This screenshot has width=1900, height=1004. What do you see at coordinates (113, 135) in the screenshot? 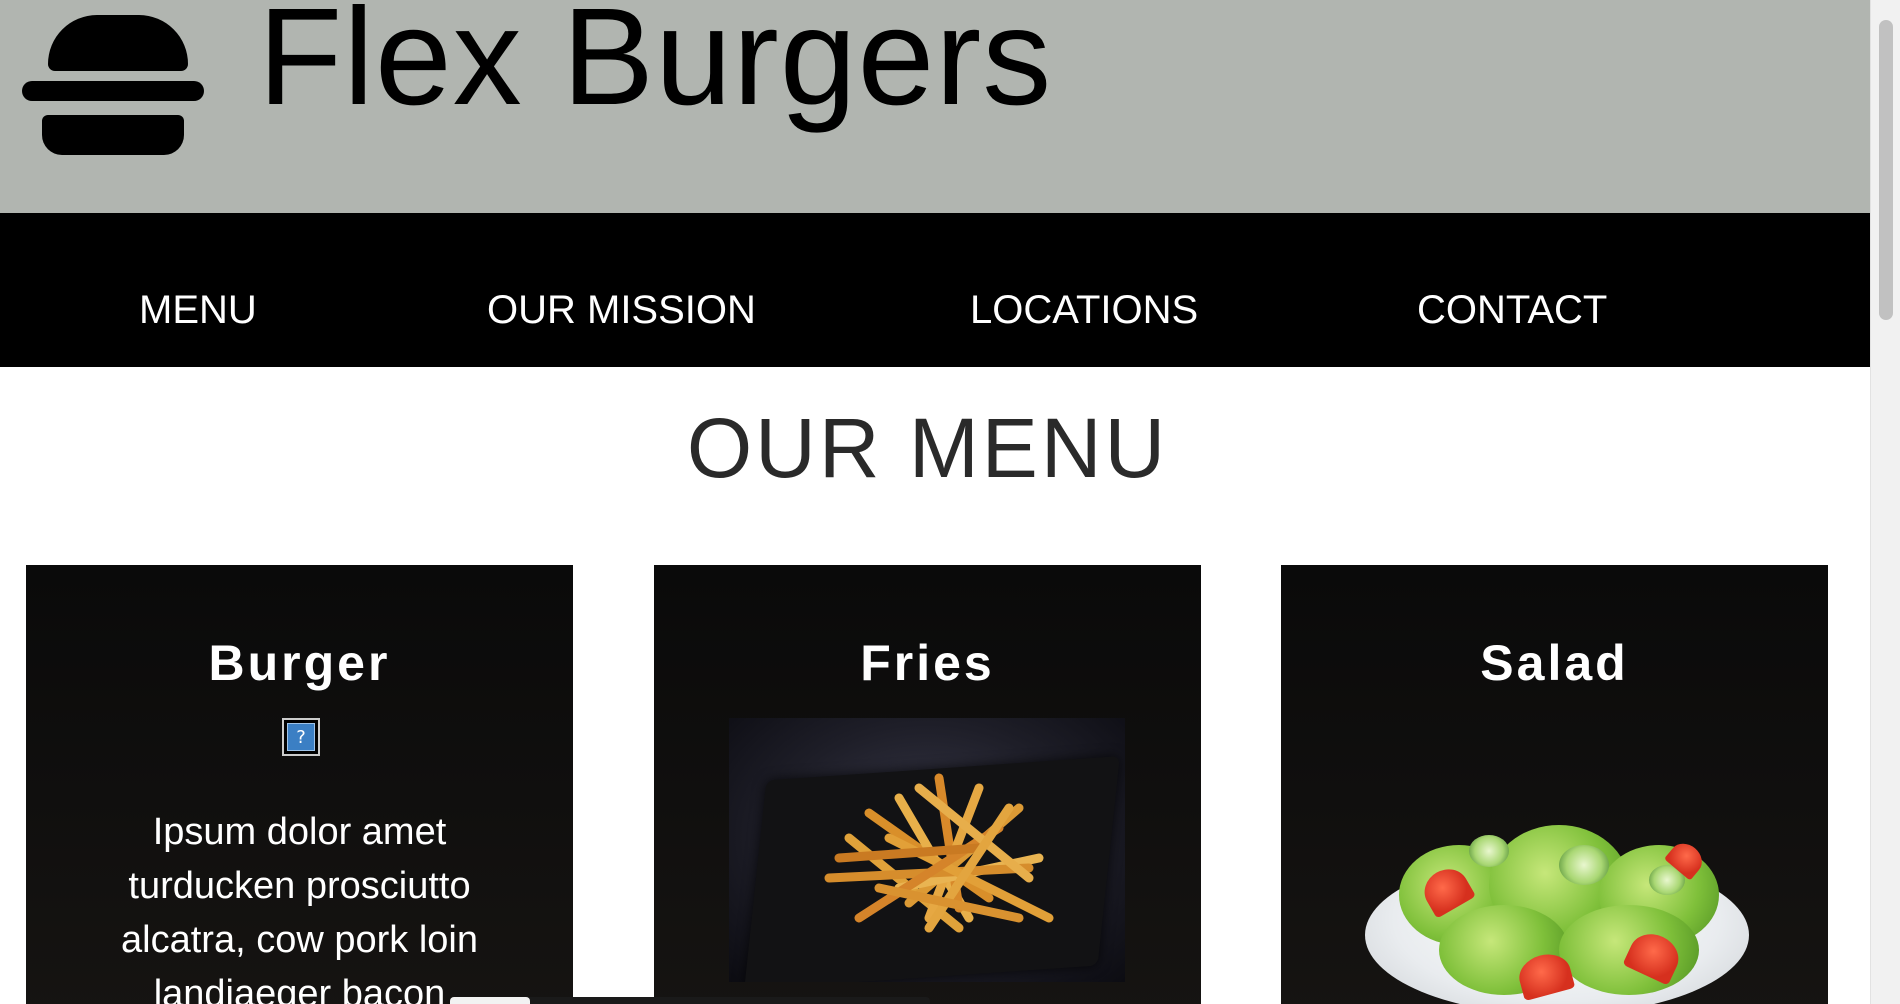
I see `bun-bottom-shape` at bounding box center [113, 135].